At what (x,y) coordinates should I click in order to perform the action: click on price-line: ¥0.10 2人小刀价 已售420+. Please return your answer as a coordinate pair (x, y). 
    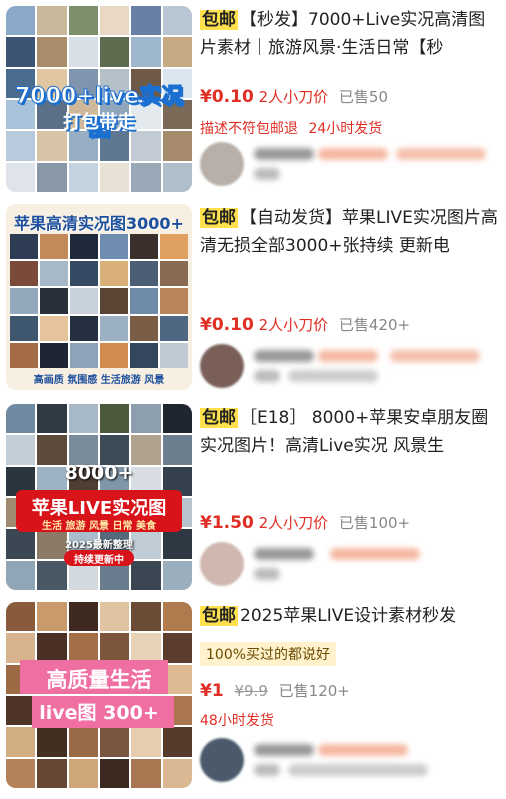
    Looking at the image, I should click on (305, 324).